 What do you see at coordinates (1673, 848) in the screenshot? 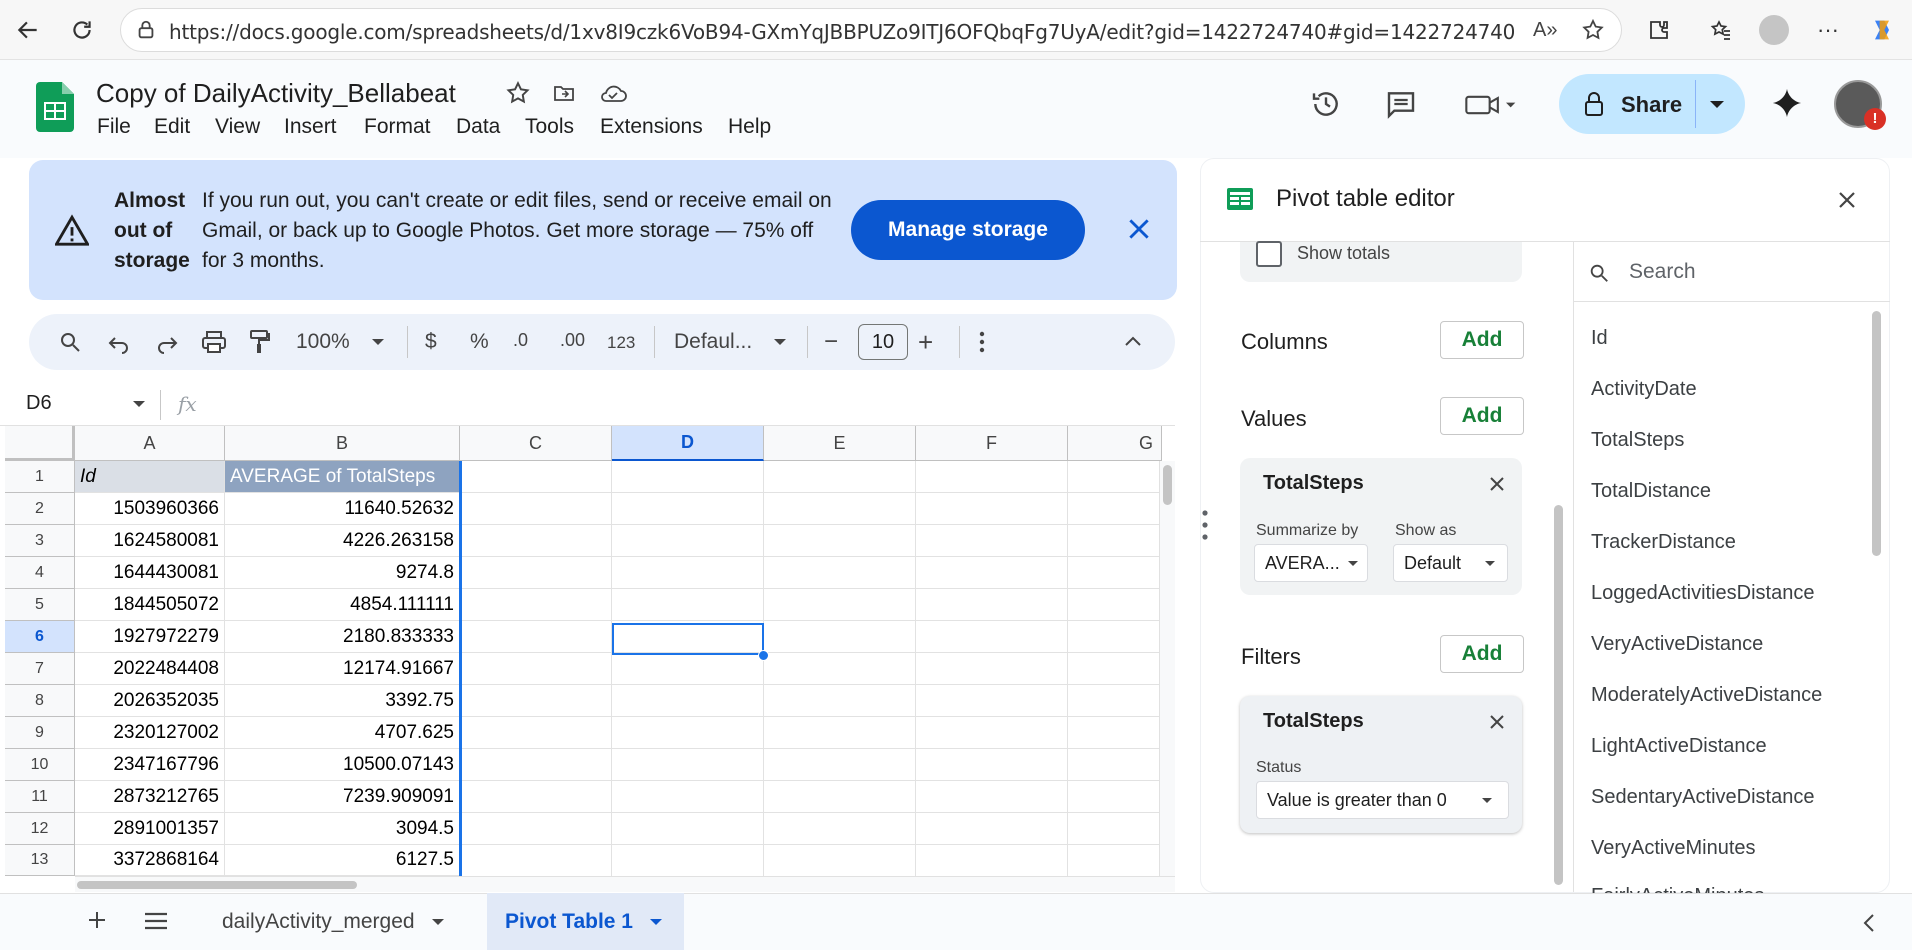
I see `field-item-veryactiveminutes: VeryActiveMinutes` at bounding box center [1673, 848].